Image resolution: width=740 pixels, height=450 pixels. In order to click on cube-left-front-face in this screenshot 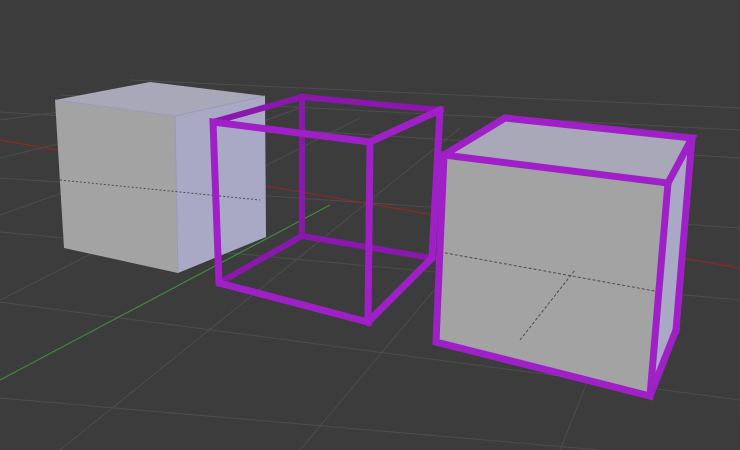, I will do `click(116, 186)`.